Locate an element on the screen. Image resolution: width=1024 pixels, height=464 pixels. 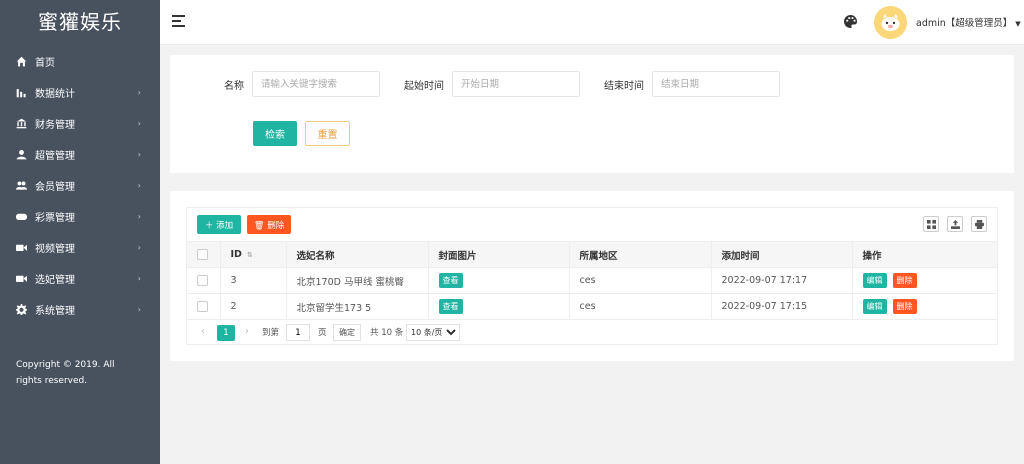
goto-label: 到第 is located at coordinates (271, 333).